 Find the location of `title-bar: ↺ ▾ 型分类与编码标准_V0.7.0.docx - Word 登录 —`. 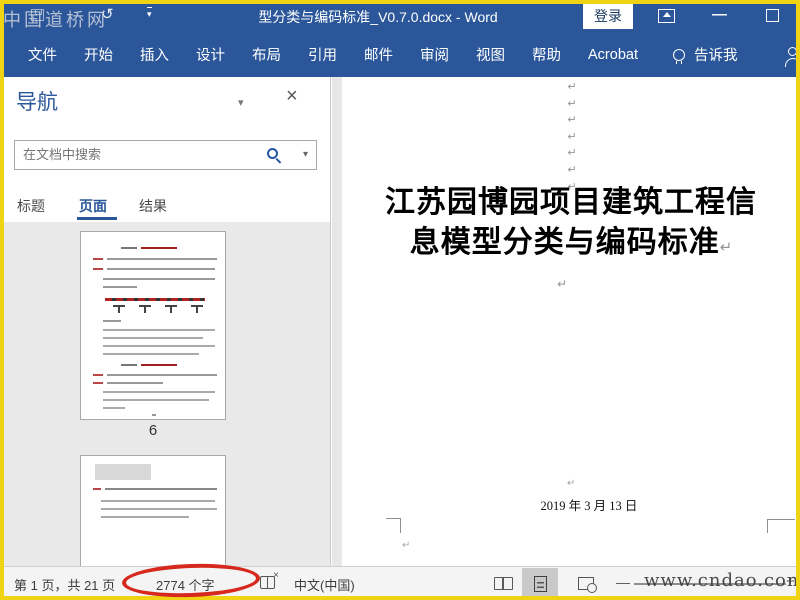

title-bar: ↺ ▾ 型分类与编码标准_V0.7.0.docx - Word 登录 — is located at coordinates (400, 16).